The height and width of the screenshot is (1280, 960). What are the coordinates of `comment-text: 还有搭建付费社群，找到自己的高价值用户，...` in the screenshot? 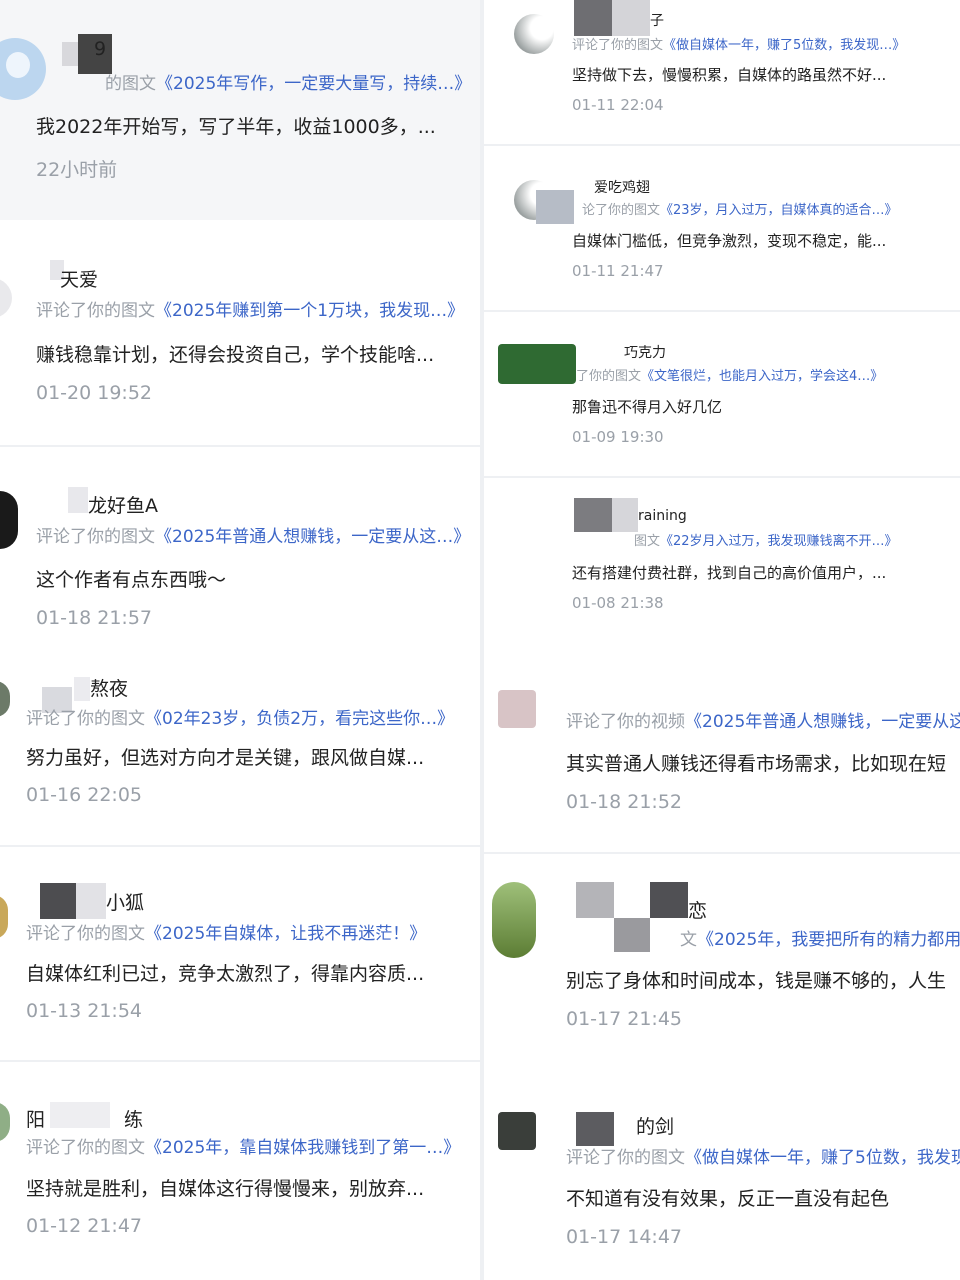 It's located at (729, 573).